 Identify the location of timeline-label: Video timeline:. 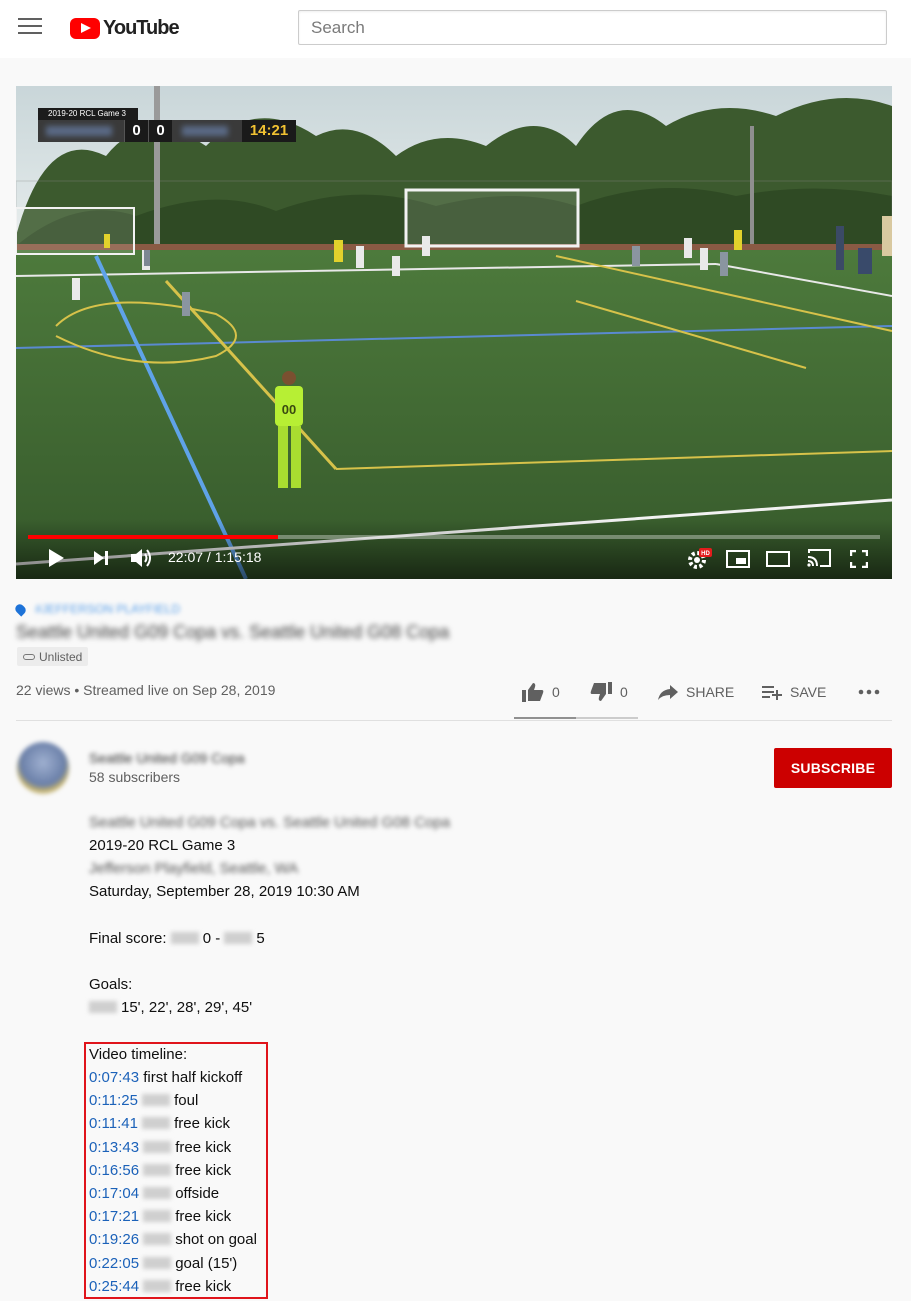
(138, 1054).